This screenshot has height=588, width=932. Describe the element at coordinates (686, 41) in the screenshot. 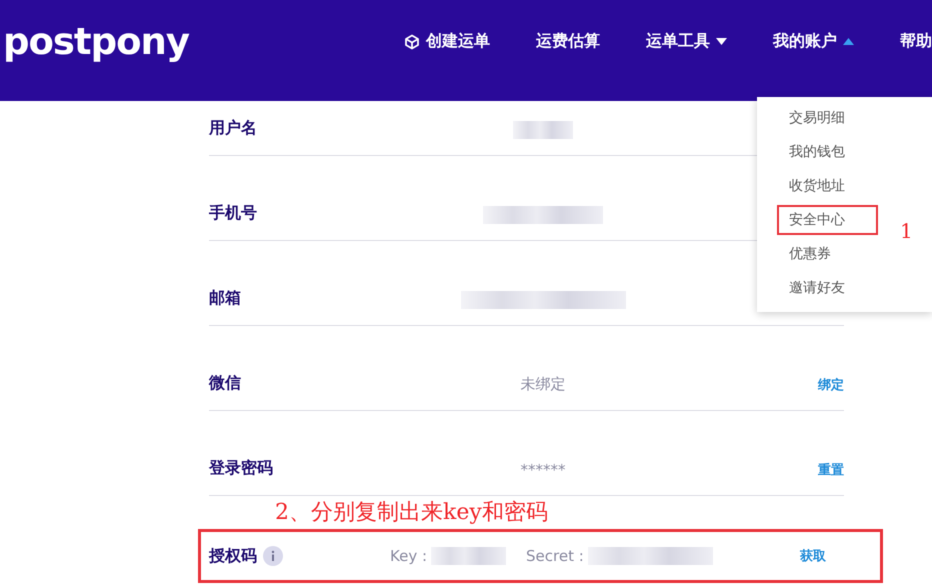

I see `nav-link: 运单工具` at that location.